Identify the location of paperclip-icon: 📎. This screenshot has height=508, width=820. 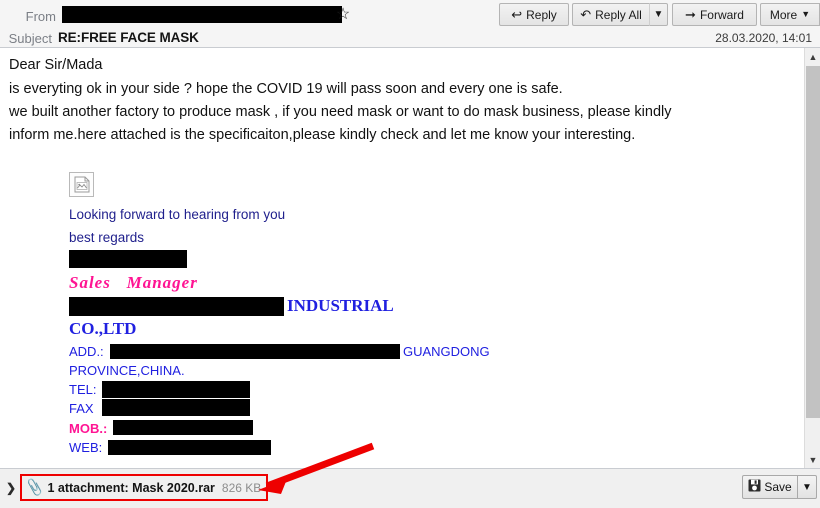
(35, 487).